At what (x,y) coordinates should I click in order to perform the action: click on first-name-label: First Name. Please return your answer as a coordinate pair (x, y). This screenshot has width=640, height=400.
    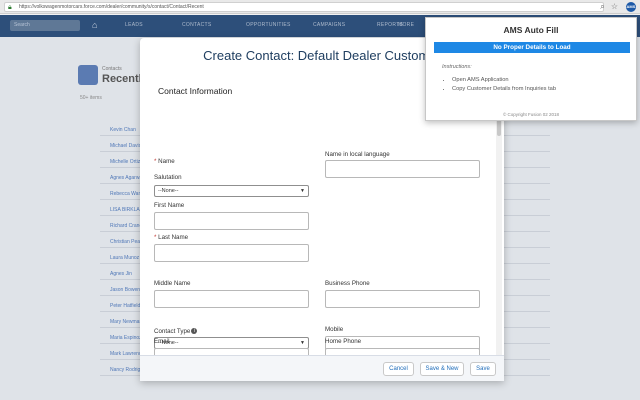
    Looking at the image, I should click on (169, 205).